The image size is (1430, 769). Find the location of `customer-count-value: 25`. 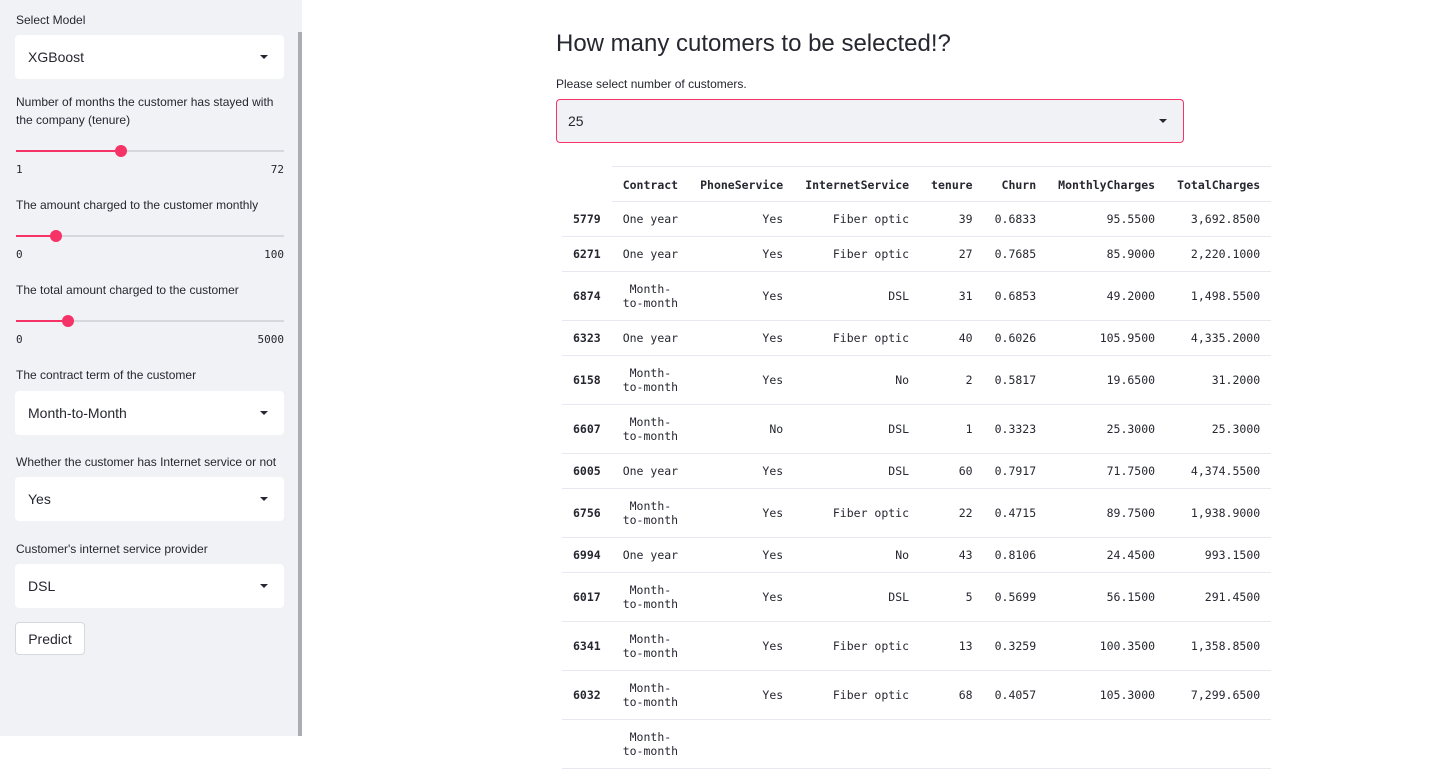

customer-count-value: 25 is located at coordinates (576, 121).